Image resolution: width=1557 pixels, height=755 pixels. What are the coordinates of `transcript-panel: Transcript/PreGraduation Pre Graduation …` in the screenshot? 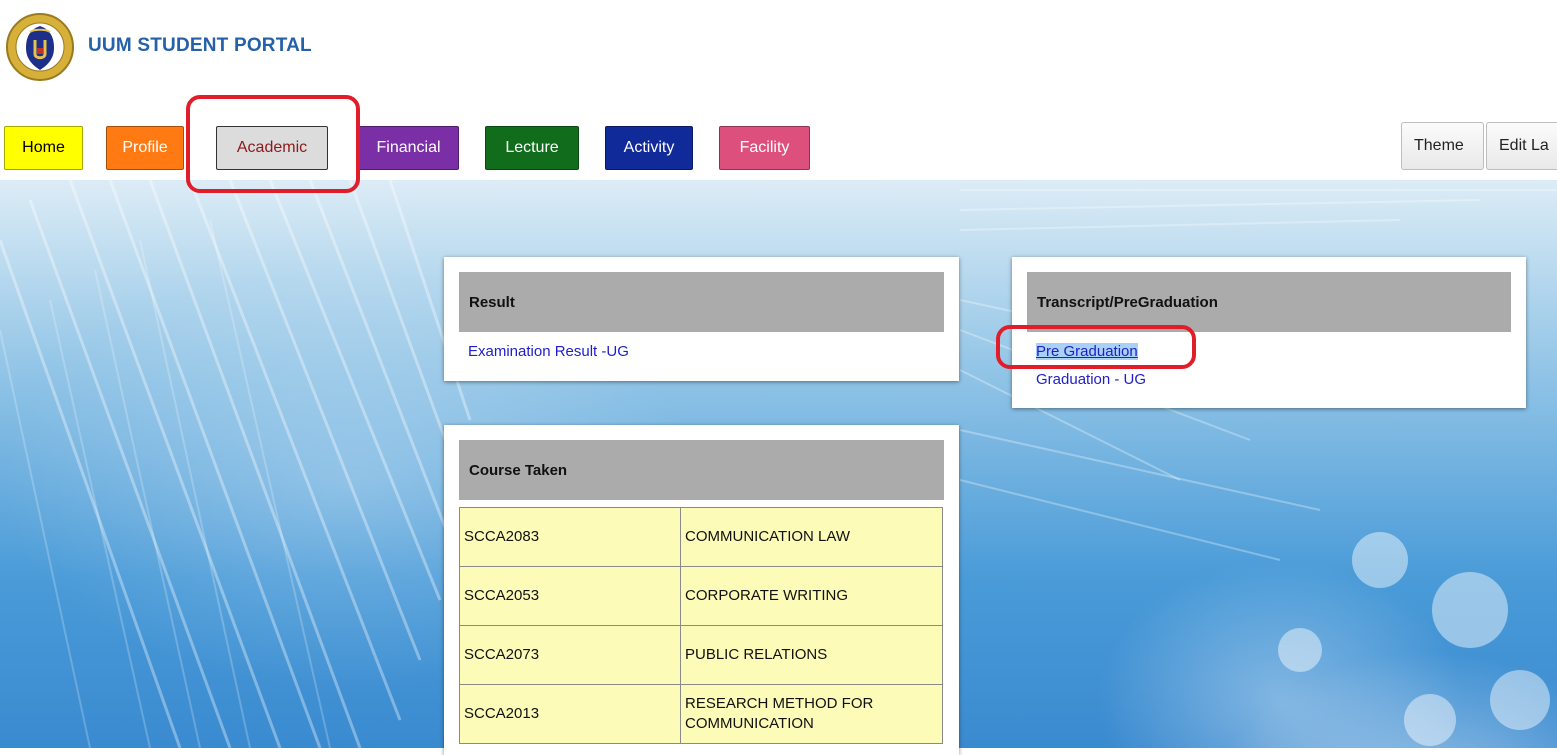 It's located at (1269, 332).